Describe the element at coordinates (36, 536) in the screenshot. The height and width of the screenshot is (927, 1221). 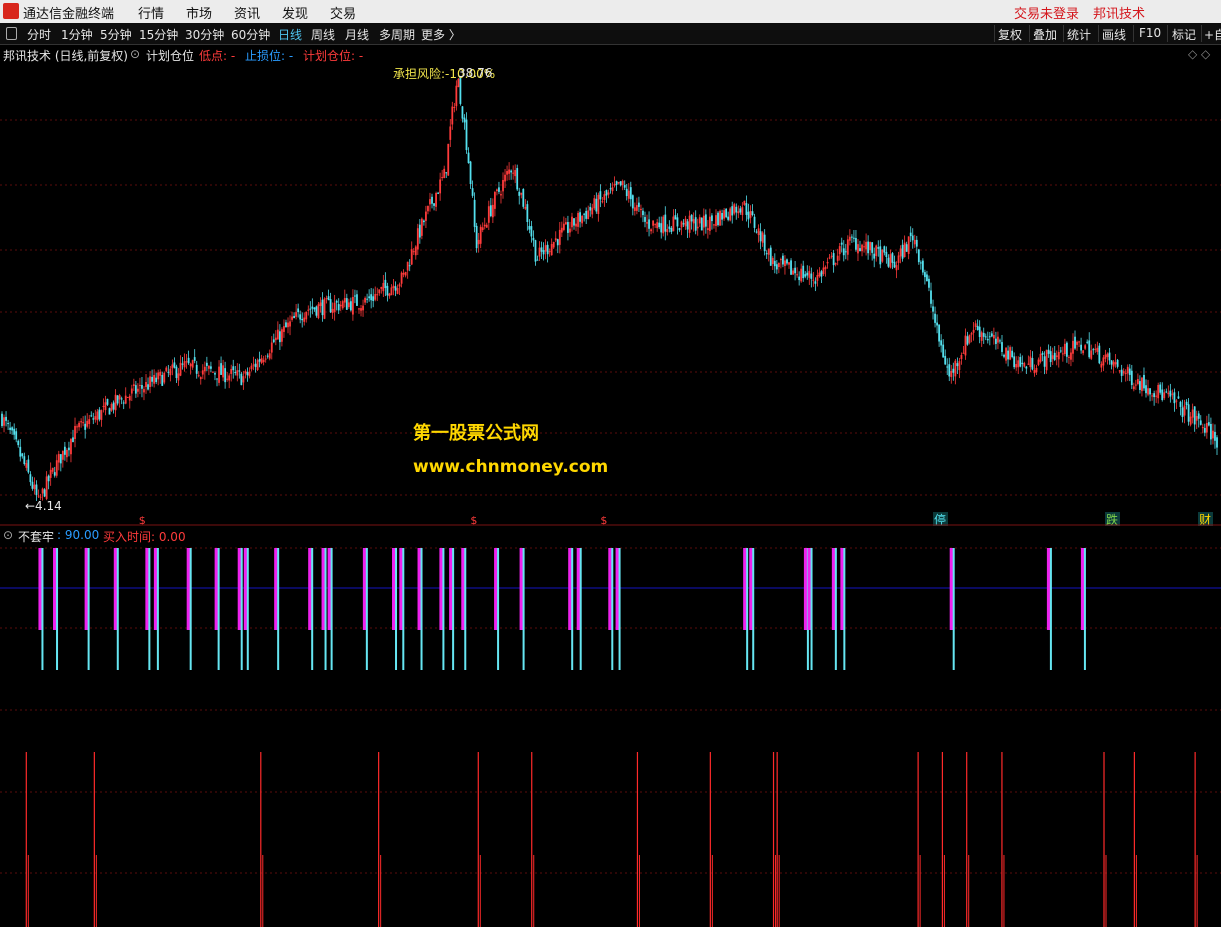
I see `indicator-panel-name: 不套牢` at that location.